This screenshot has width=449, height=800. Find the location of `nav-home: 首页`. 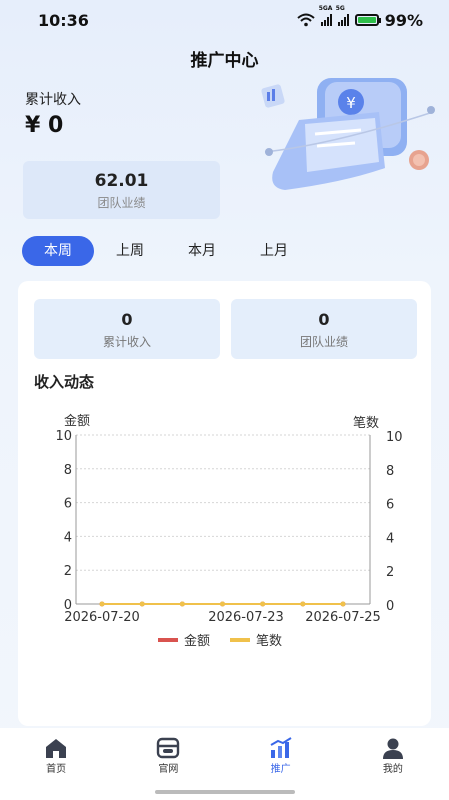

nav-home: 首页 is located at coordinates (56, 768).